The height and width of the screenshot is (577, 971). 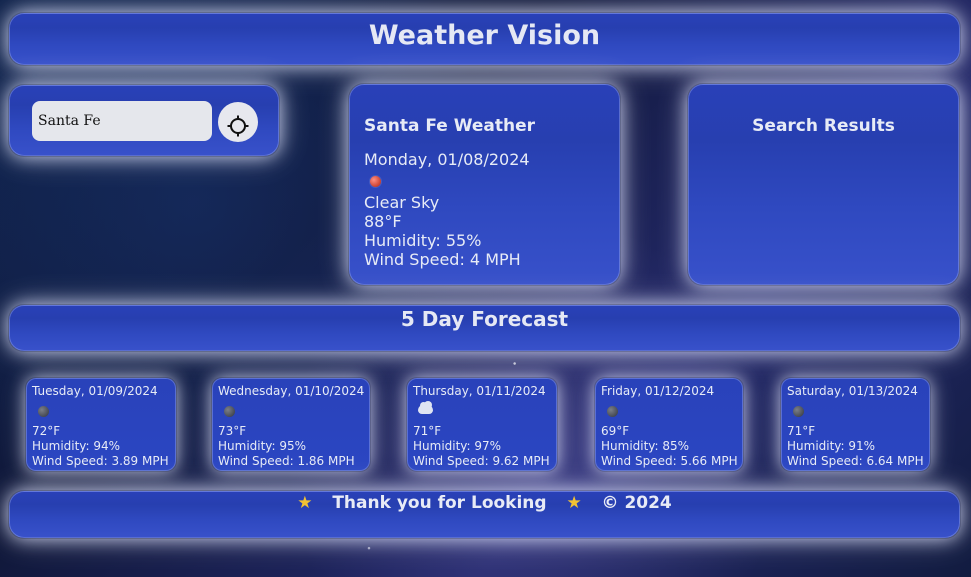 What do you see at coordinates (46, 431) in the screenshot?
I see `forecast-temperature: 72°F` at bounding box center [46, 431].